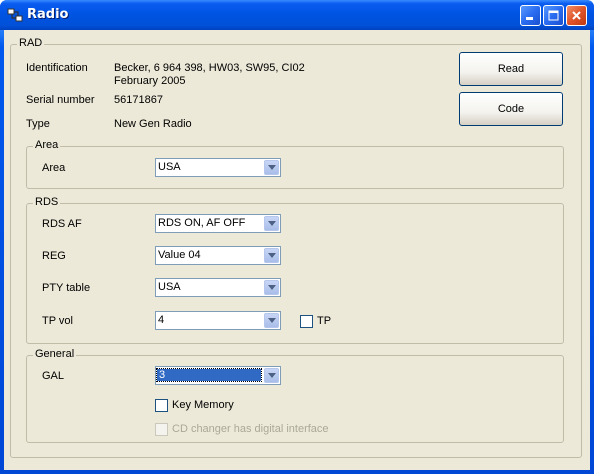  What do you see at coordinates (48, 14) in the screenshot?
I see `window-title: Radio` at bounding box center [48, 14].